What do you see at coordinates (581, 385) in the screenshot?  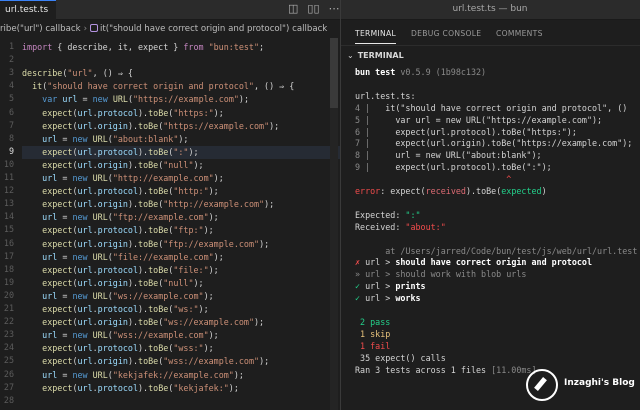 I see `watermark: Inzaghi's Blog` at bounding box center [581, 385].